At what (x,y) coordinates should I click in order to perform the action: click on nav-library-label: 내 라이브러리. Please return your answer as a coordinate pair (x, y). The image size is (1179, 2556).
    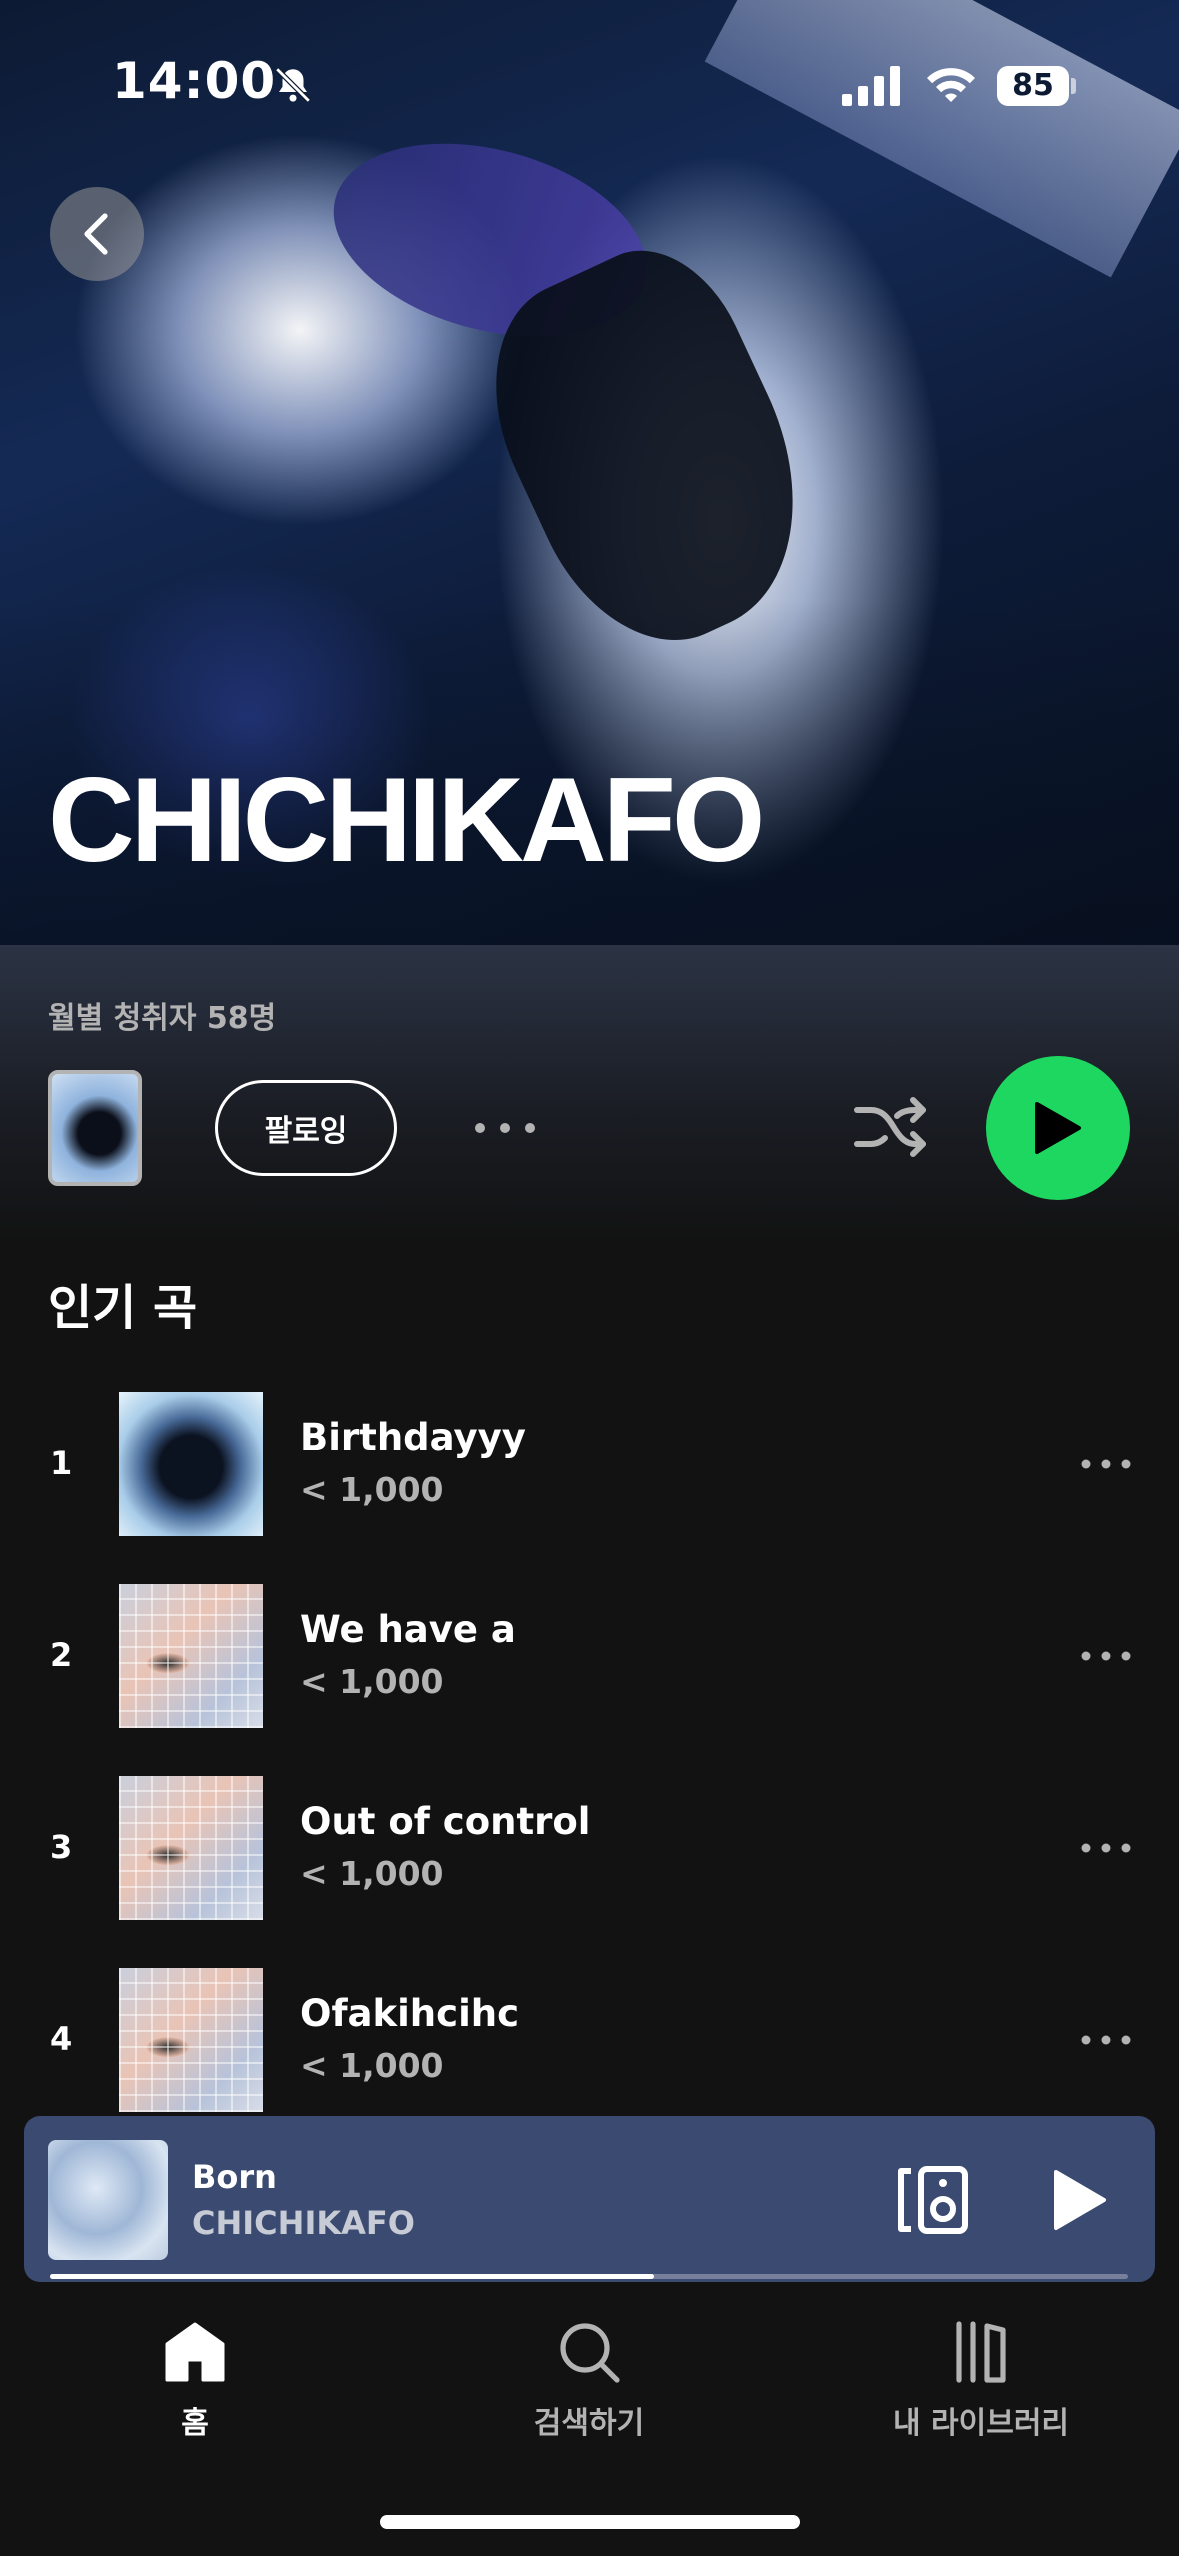
    Looking at the image, I should click on (981, 2423).